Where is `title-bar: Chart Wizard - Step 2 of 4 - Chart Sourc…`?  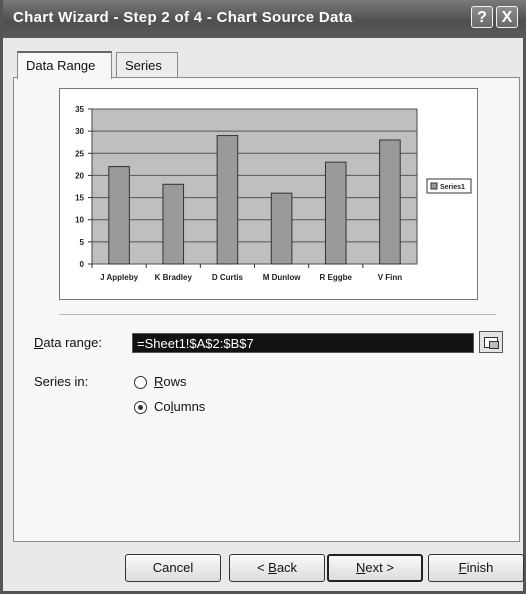 title-bar: Chart Wizard - Step 2 of 4 - Chart Sourc… is located at coordinates (264, 19).